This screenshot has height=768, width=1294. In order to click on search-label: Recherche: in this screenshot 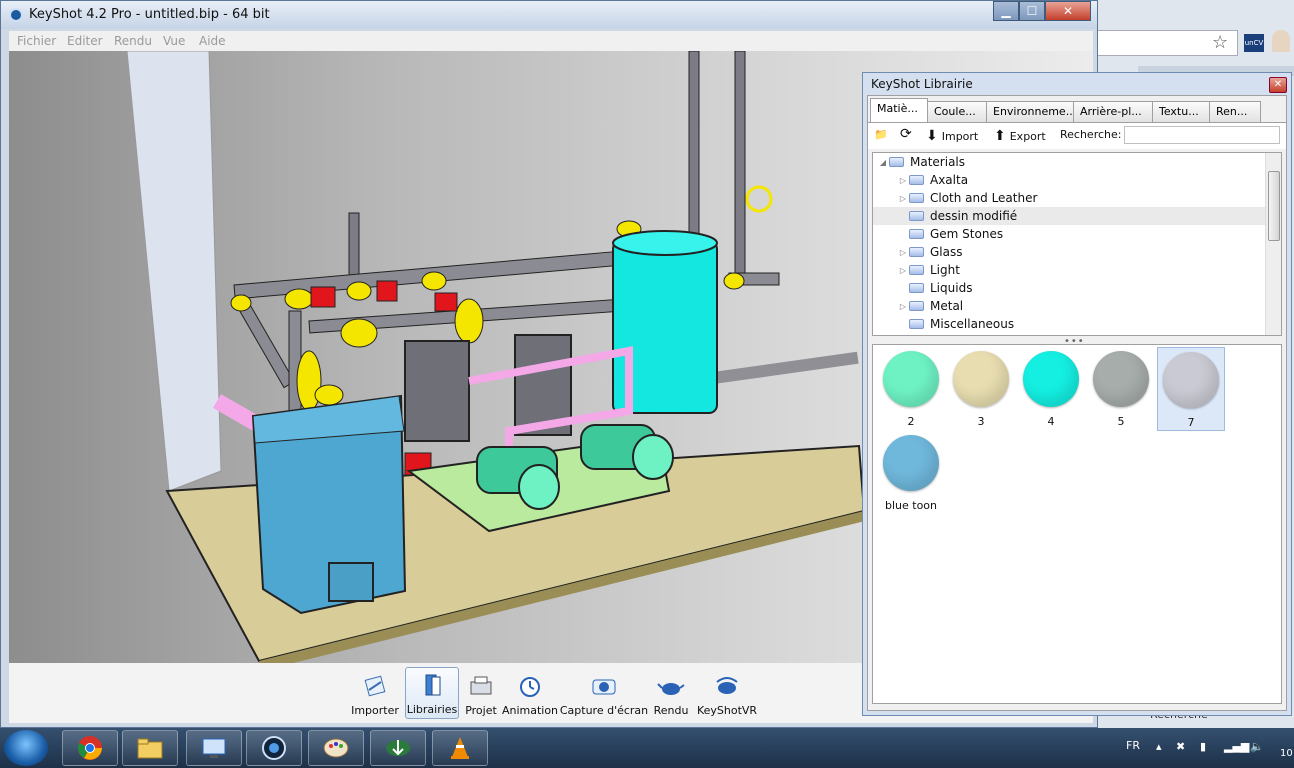, I will do `click(1091, 134)`.